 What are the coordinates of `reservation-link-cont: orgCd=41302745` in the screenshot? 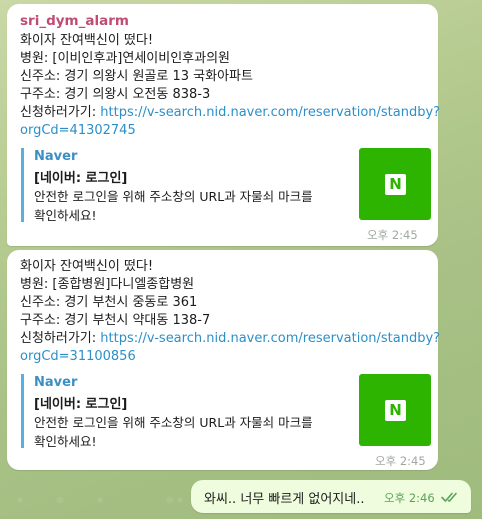 It's located at (78, 131).